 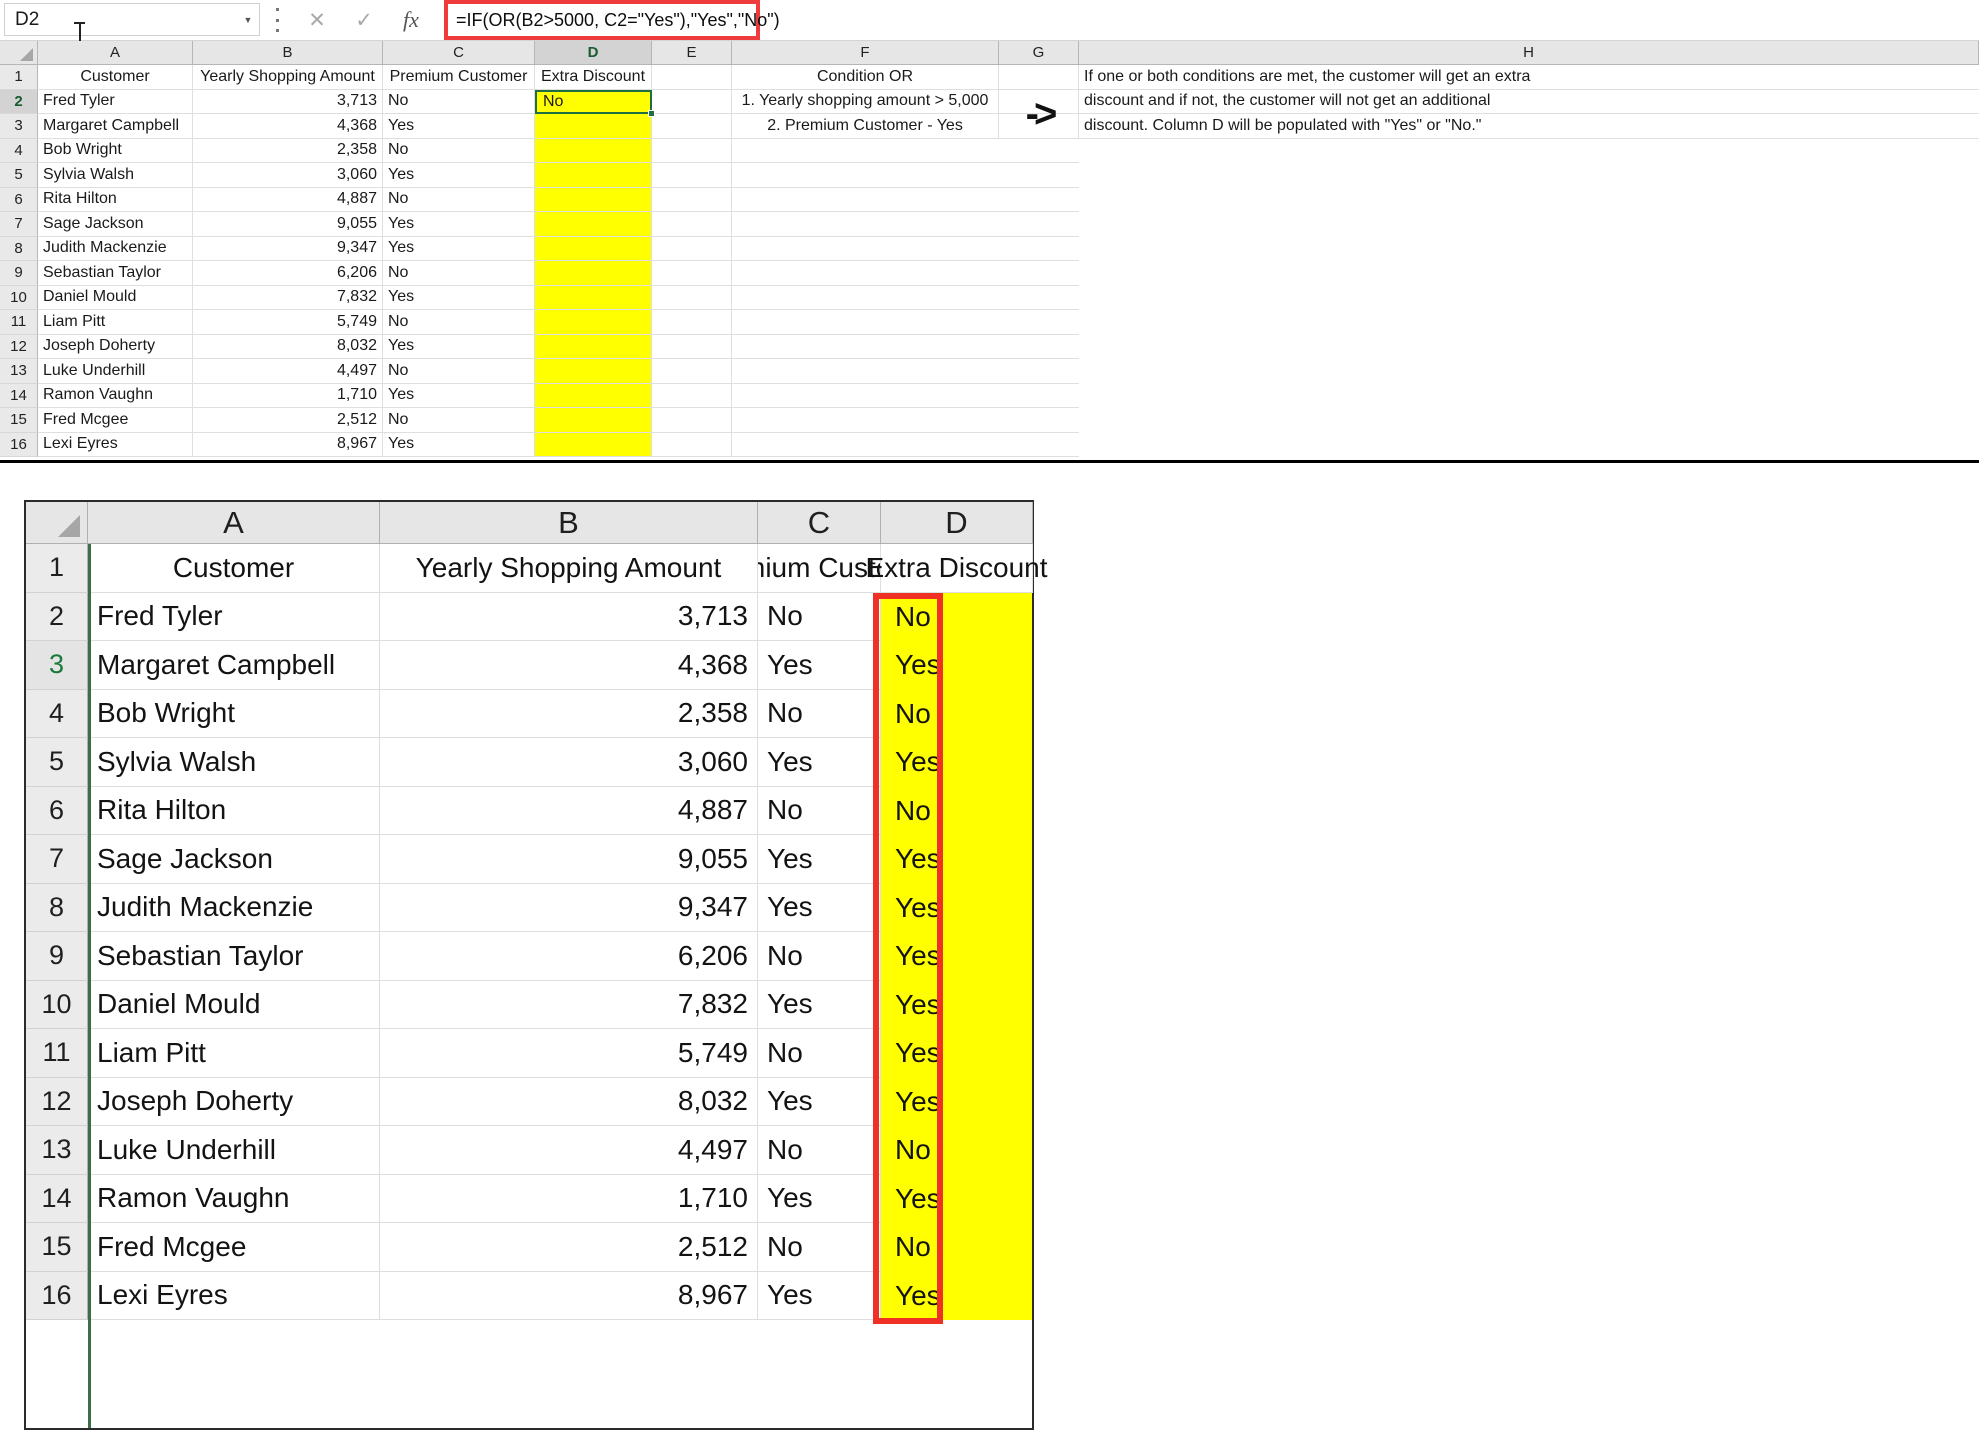 I want to click on column-header-c: C, so click(x=459, y=53).